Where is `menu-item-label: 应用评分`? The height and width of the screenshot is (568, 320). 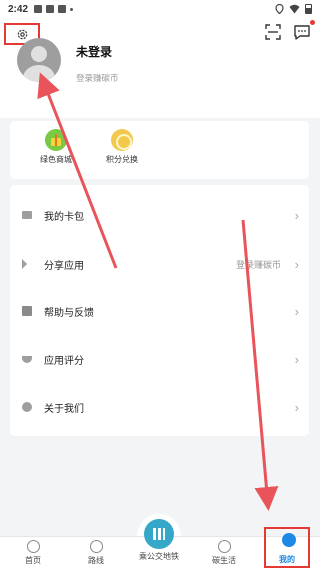
menu-item-label: 应用评分 is located at coordinates (64, 361).